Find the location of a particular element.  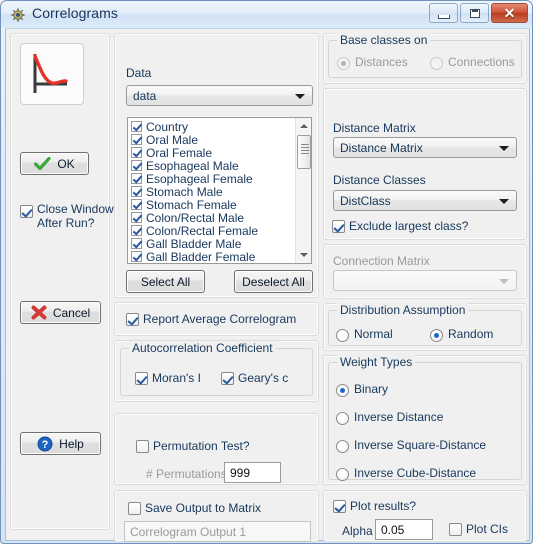

minimize-icon is located at coordinates (444, 17).